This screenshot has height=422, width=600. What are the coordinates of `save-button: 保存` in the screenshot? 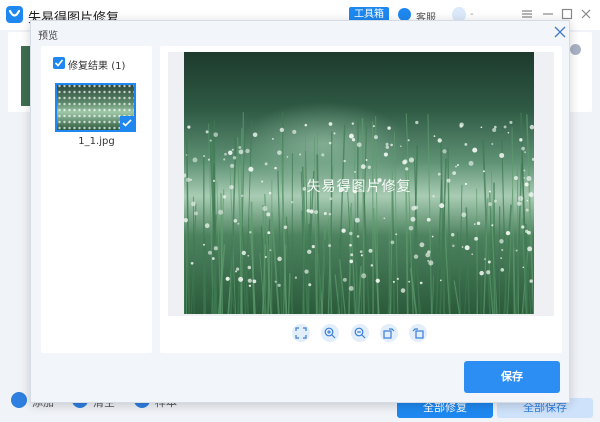 It's located at (512, 377).